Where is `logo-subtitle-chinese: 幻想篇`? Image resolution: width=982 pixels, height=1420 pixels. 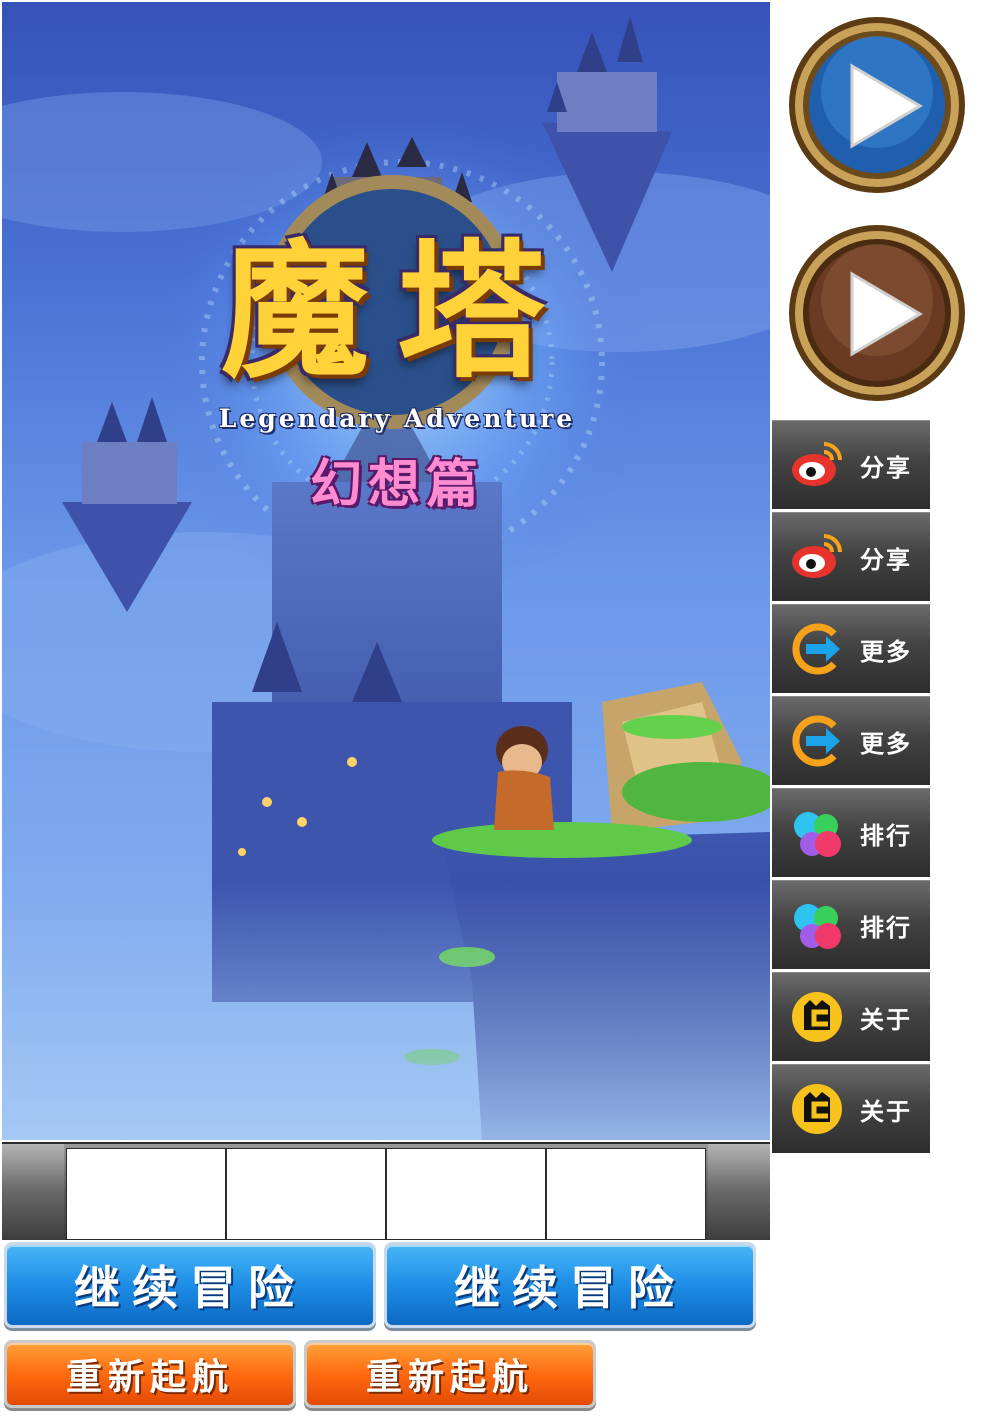
logo-subtitle-chinese: 幻想篇 is located at coordinates (396, 485).